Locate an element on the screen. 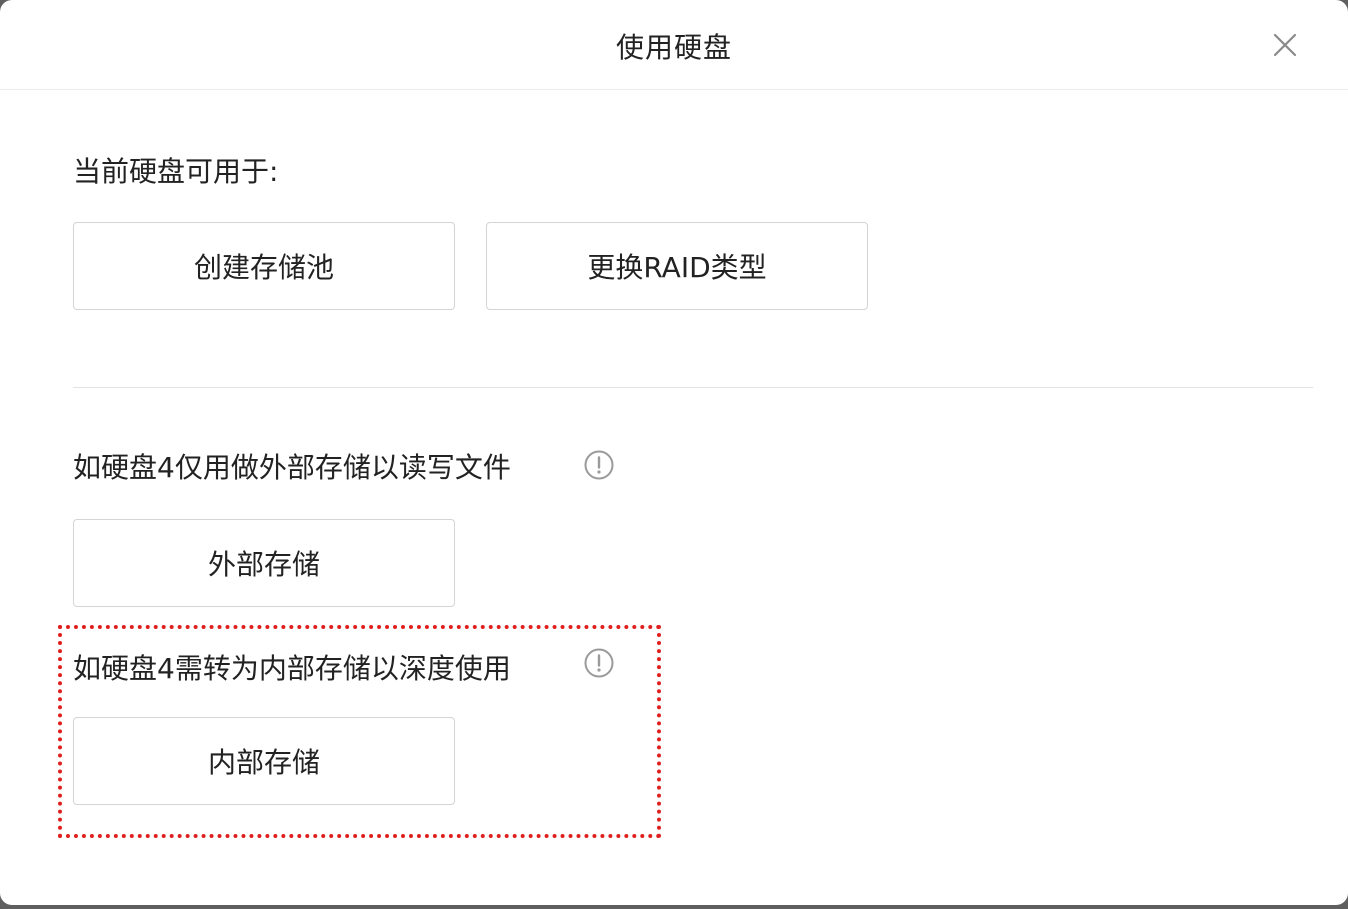 Image resolution: width=1348 pixels, height=909 pixels. internal-storage-label: 如硬盘4需转为内部存储以深度使用 is located at coordinates (292, 668).